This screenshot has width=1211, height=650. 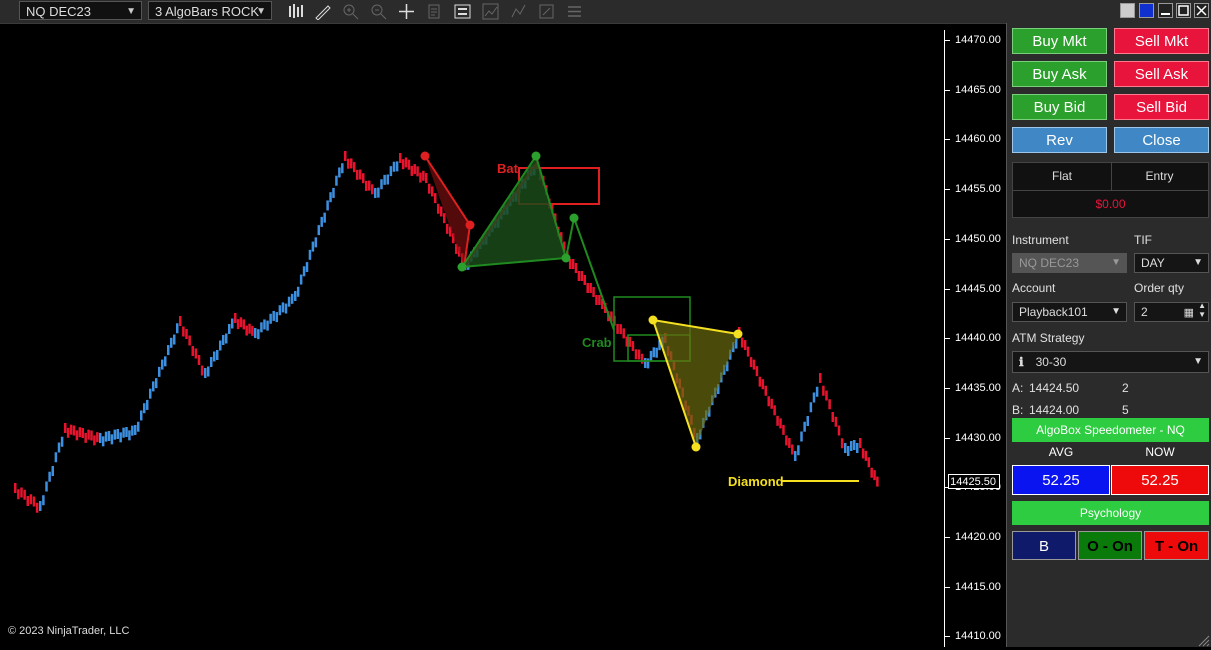 I want to click on data-box-icon, so click(x=546, y=11).